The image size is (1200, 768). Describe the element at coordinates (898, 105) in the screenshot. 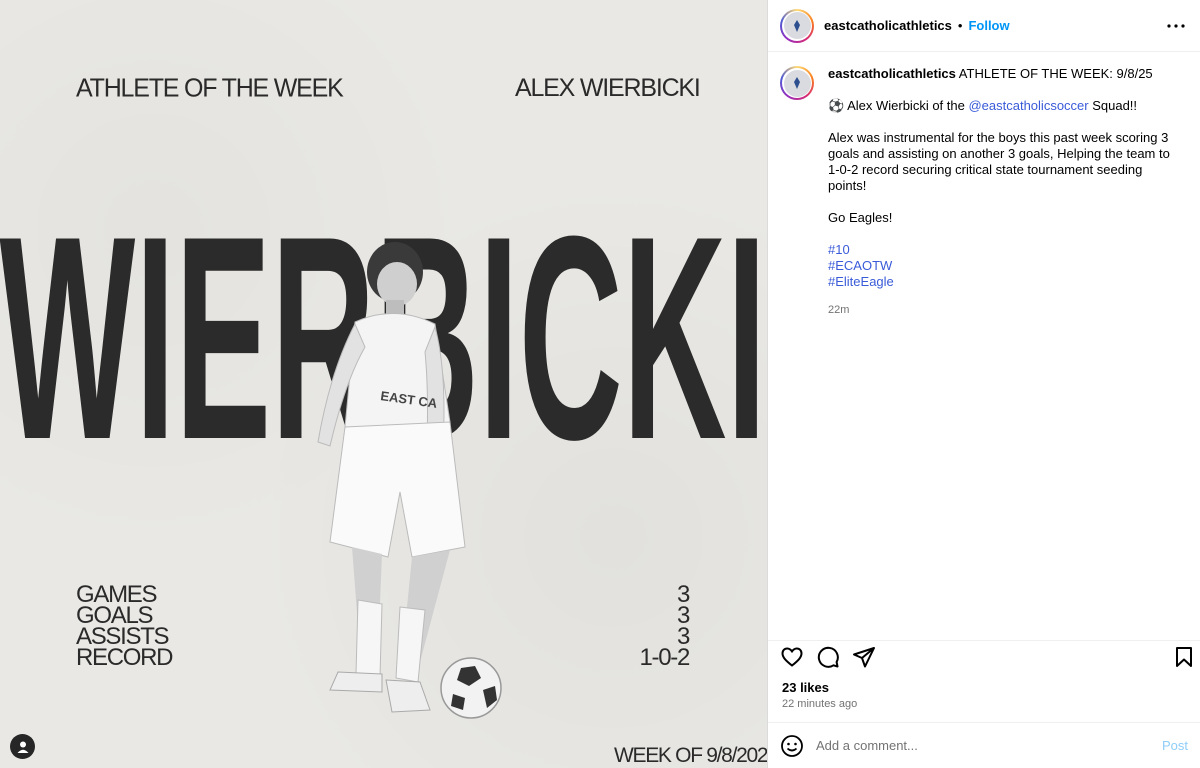

I see `caption-line1-prefix: ⚽ Alex Wierbicki of the` at that location.